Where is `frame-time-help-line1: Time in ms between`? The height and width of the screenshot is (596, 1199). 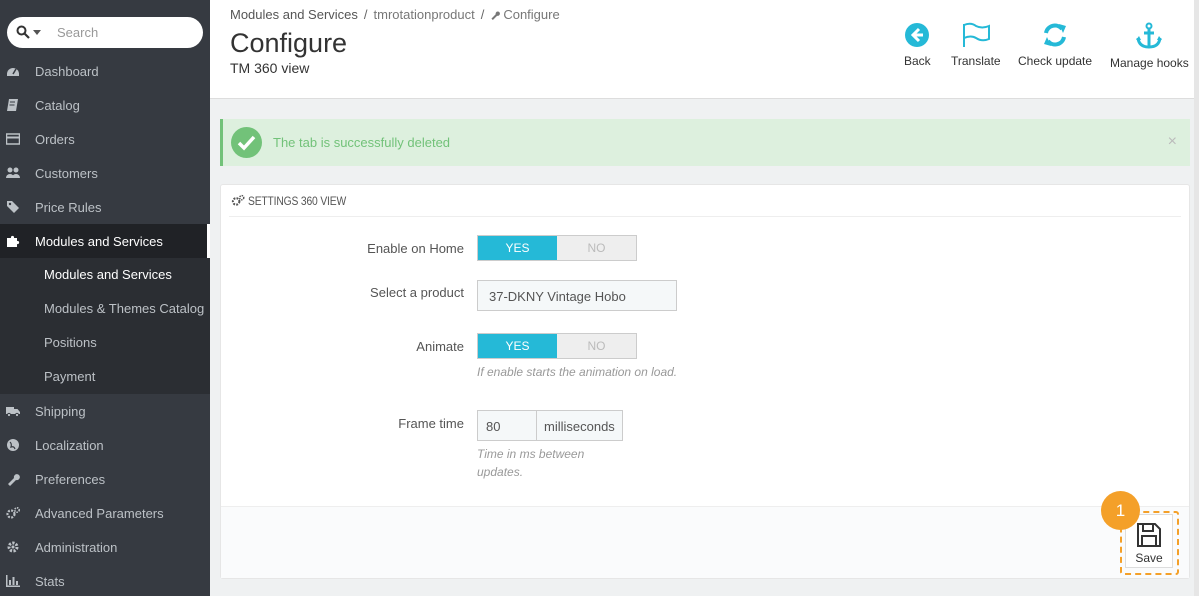 frame-time-help-line1: Time in ms between is located at coordinates (531, 454).